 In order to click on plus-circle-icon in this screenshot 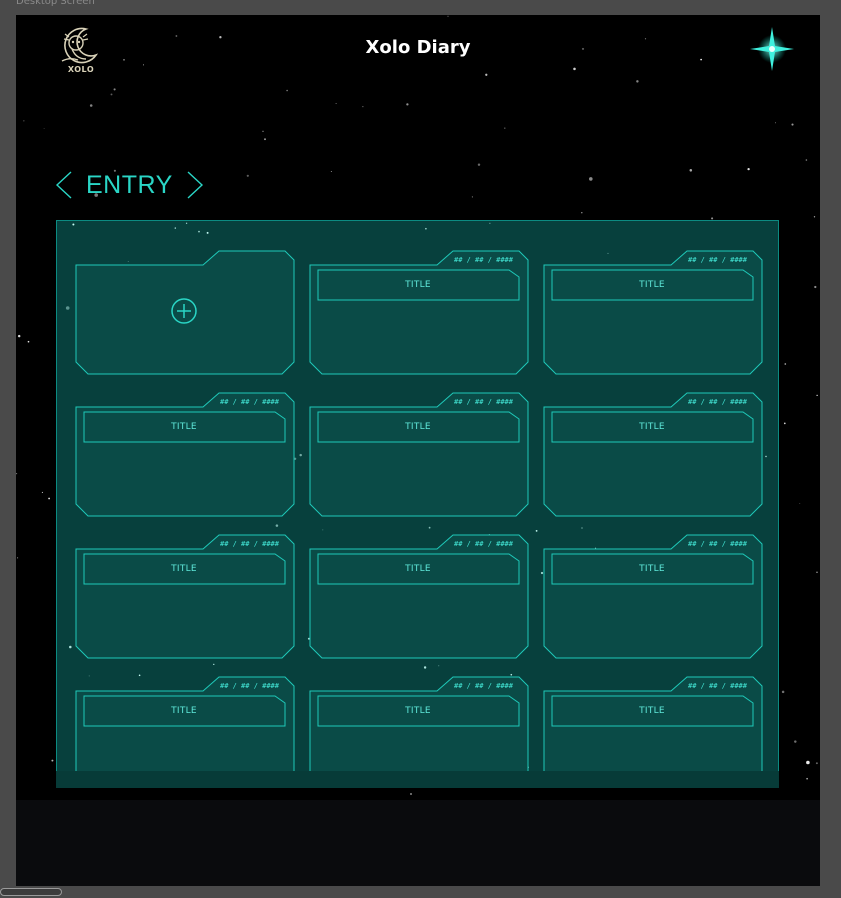, I will do `click(184, 311)`.